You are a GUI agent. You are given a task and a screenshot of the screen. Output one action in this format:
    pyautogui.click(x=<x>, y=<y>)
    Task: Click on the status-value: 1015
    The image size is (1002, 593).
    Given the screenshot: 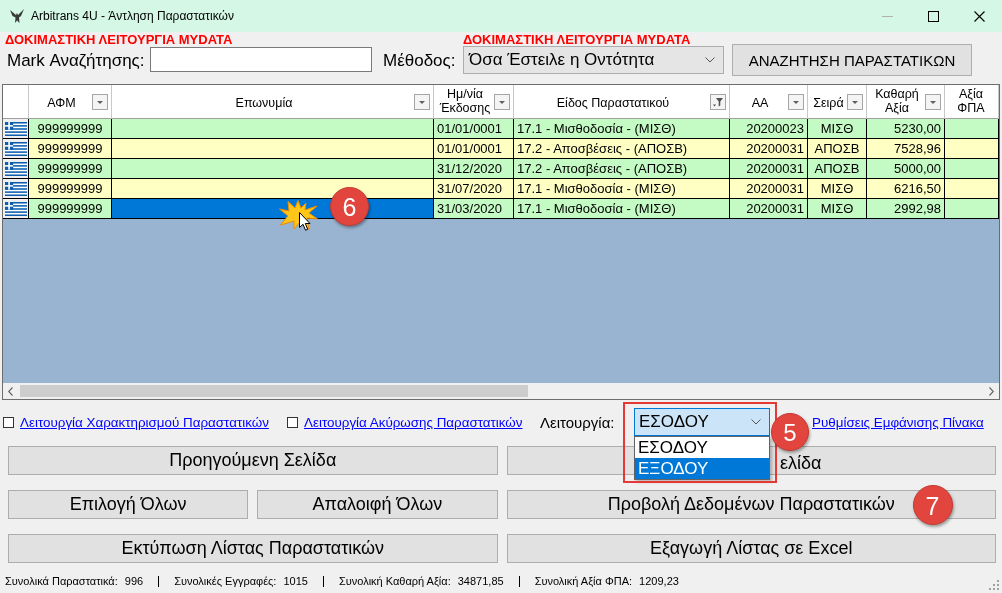 What is the action you would take?
    pyautogui.click(x=295, y=581)
    